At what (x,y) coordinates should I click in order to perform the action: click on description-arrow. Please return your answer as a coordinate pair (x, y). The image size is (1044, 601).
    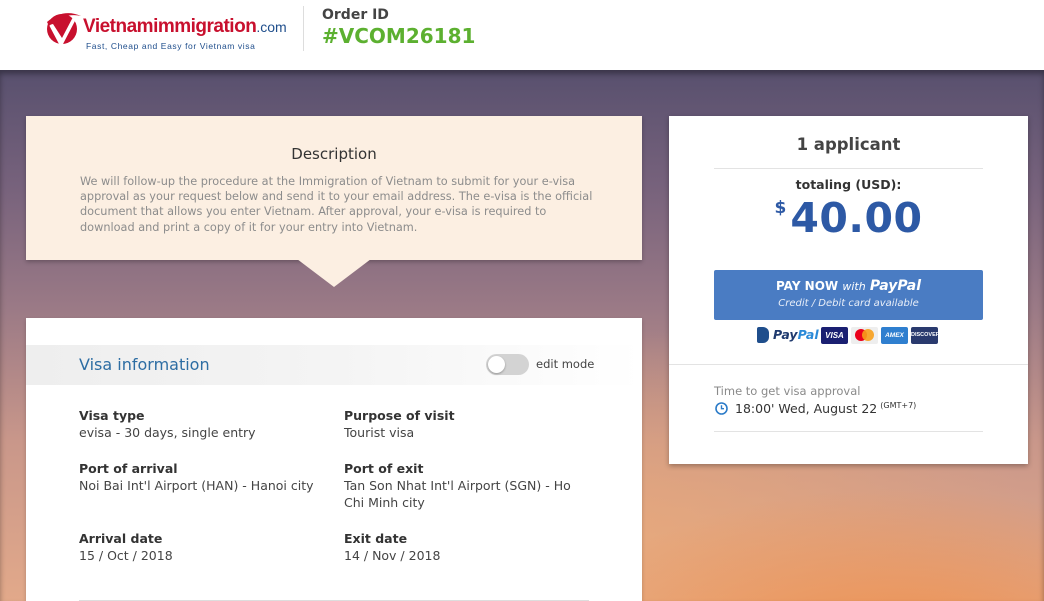
    Looking at the image, I should click on (334, 273).